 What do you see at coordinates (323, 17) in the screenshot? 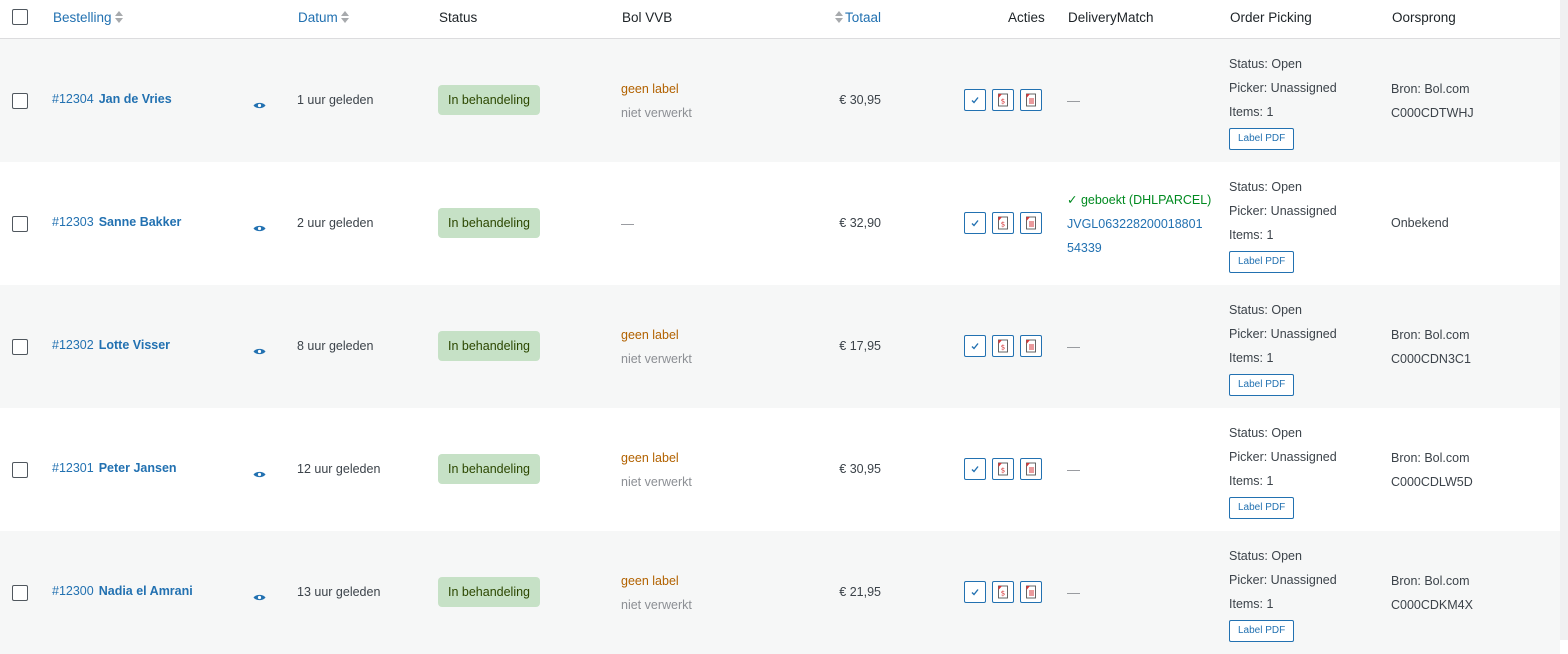
I see `column-header-date: Datum` at bounding box center [323, 17].